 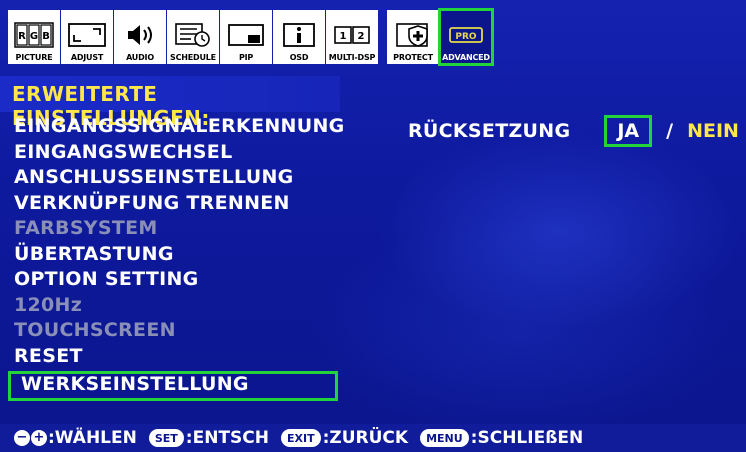 I want to click on menu-key-icon: MENU, so click(x=444, y=438).